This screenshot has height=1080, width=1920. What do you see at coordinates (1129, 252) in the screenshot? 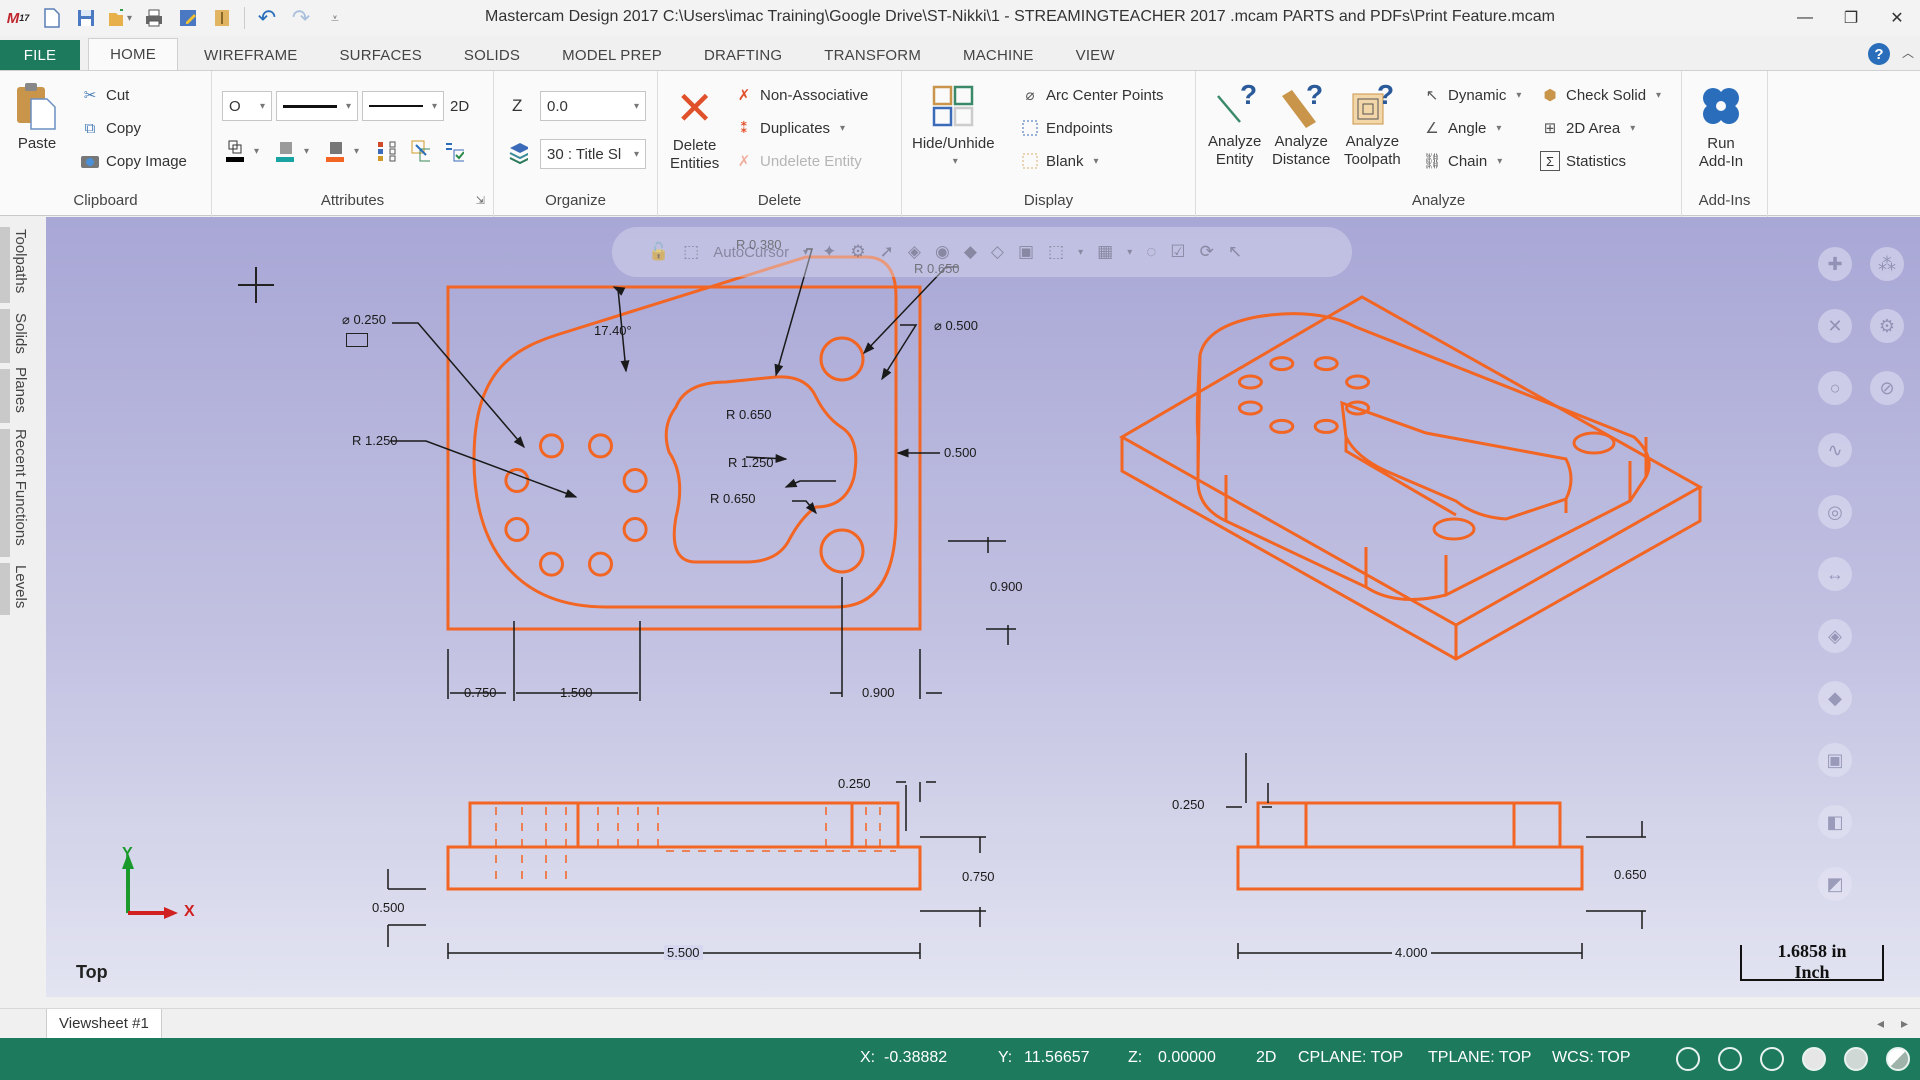
I see `area-select-caret: ▾` at bounding box center [1129, 252].